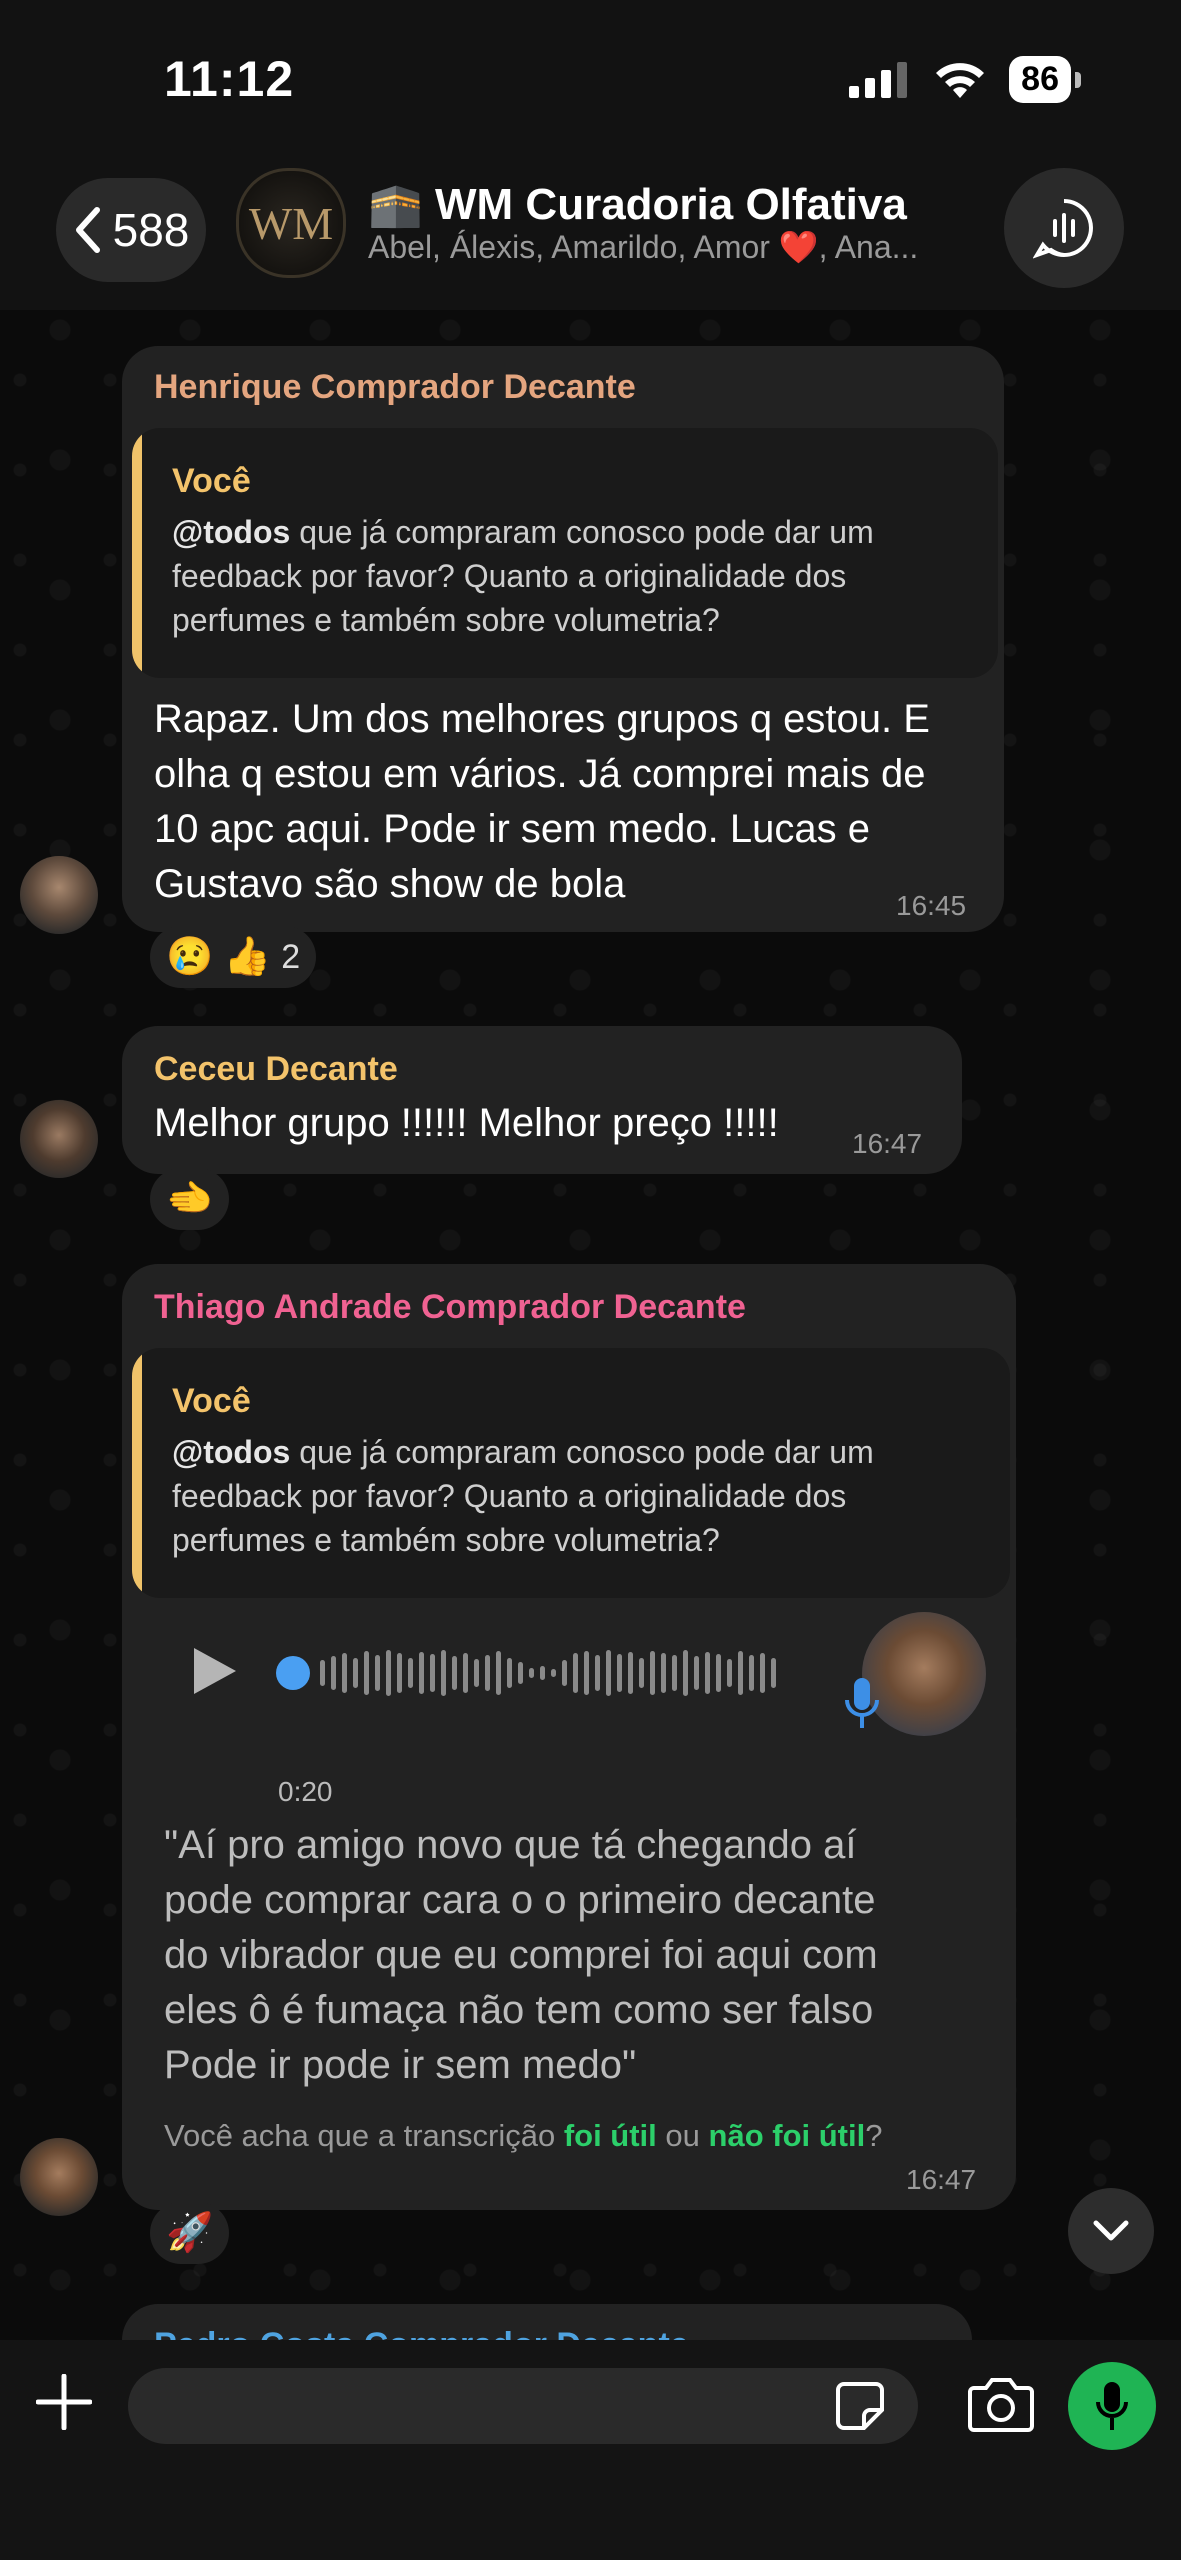 Image resolution: width=1181 pixels, height=2560 pixels. I want to click on camera-icon, so click(1001, 2404).